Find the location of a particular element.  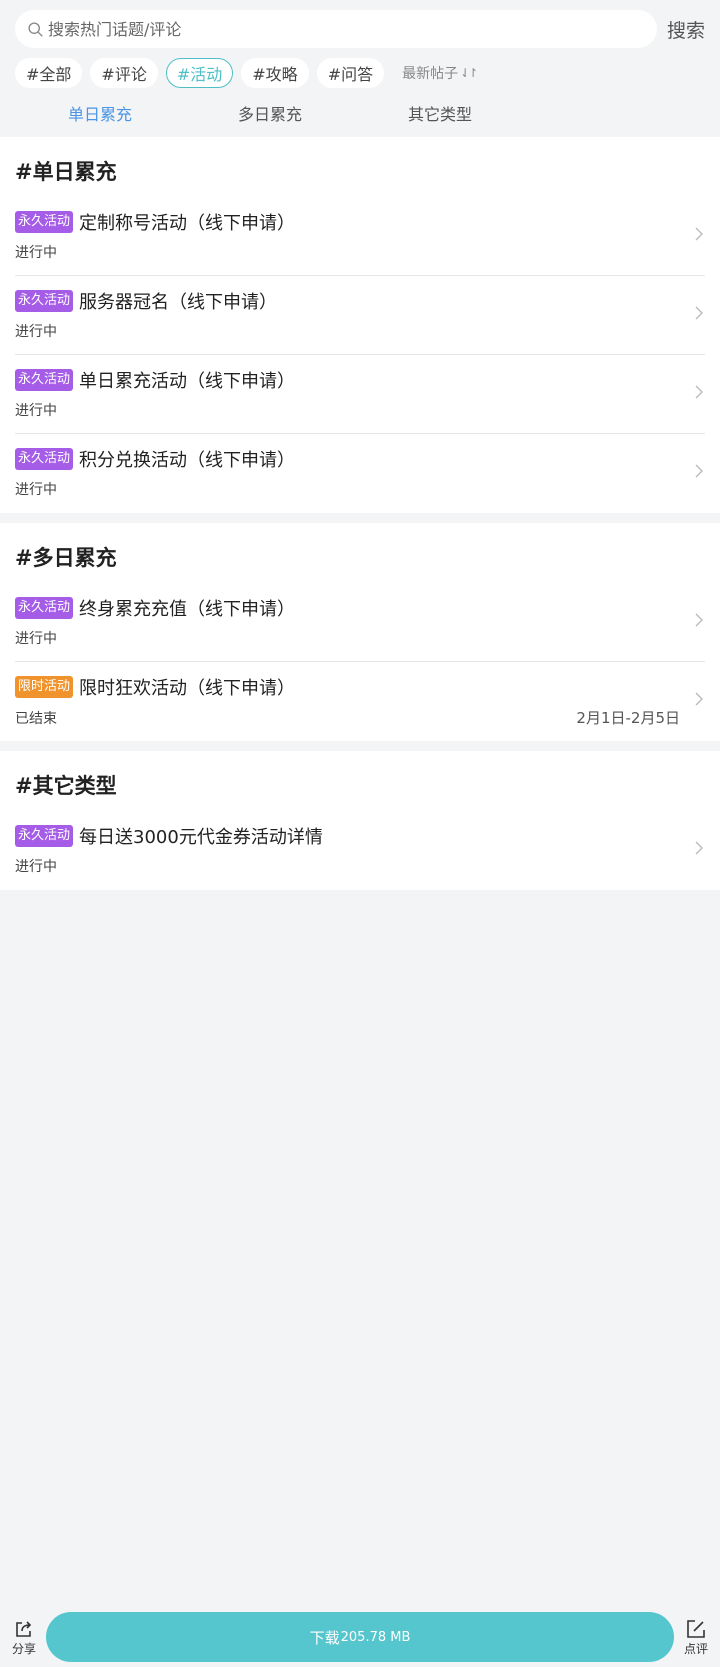

activity-title: 定制称号活动（线下申请） is located at coordinates (187, 223).